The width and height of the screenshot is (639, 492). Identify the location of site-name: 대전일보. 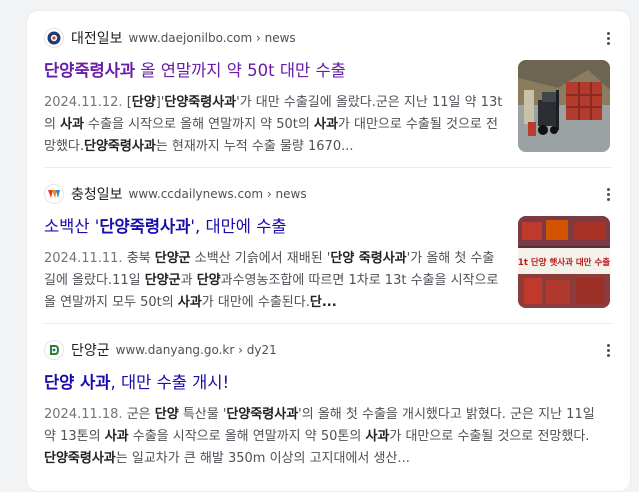
(97, 39).